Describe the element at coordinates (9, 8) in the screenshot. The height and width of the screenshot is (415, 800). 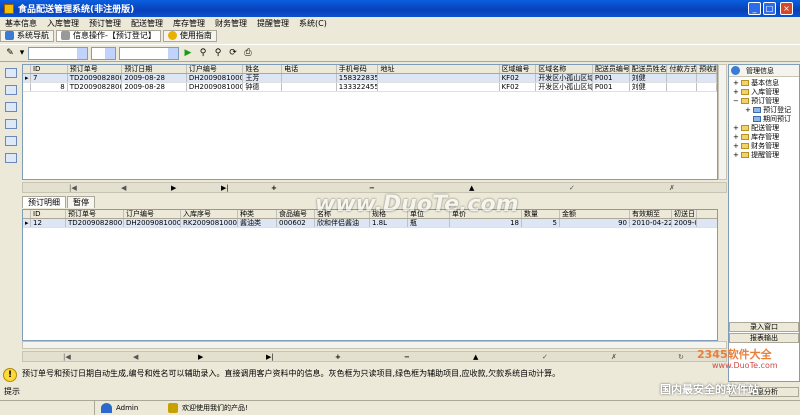
I see `app-icon` at that location.